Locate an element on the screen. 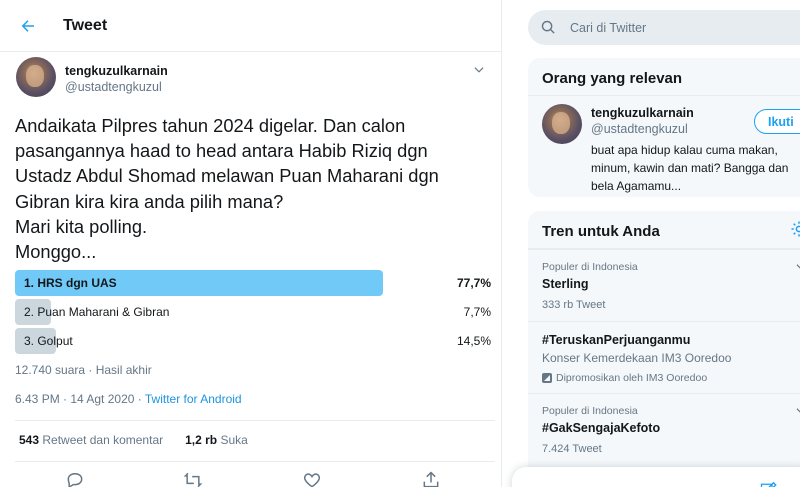 This screenshot has width=800, height=487. trend-description: Konser Kemerdekaan IM3 Ooredoo is located at coordinates (637, 358).